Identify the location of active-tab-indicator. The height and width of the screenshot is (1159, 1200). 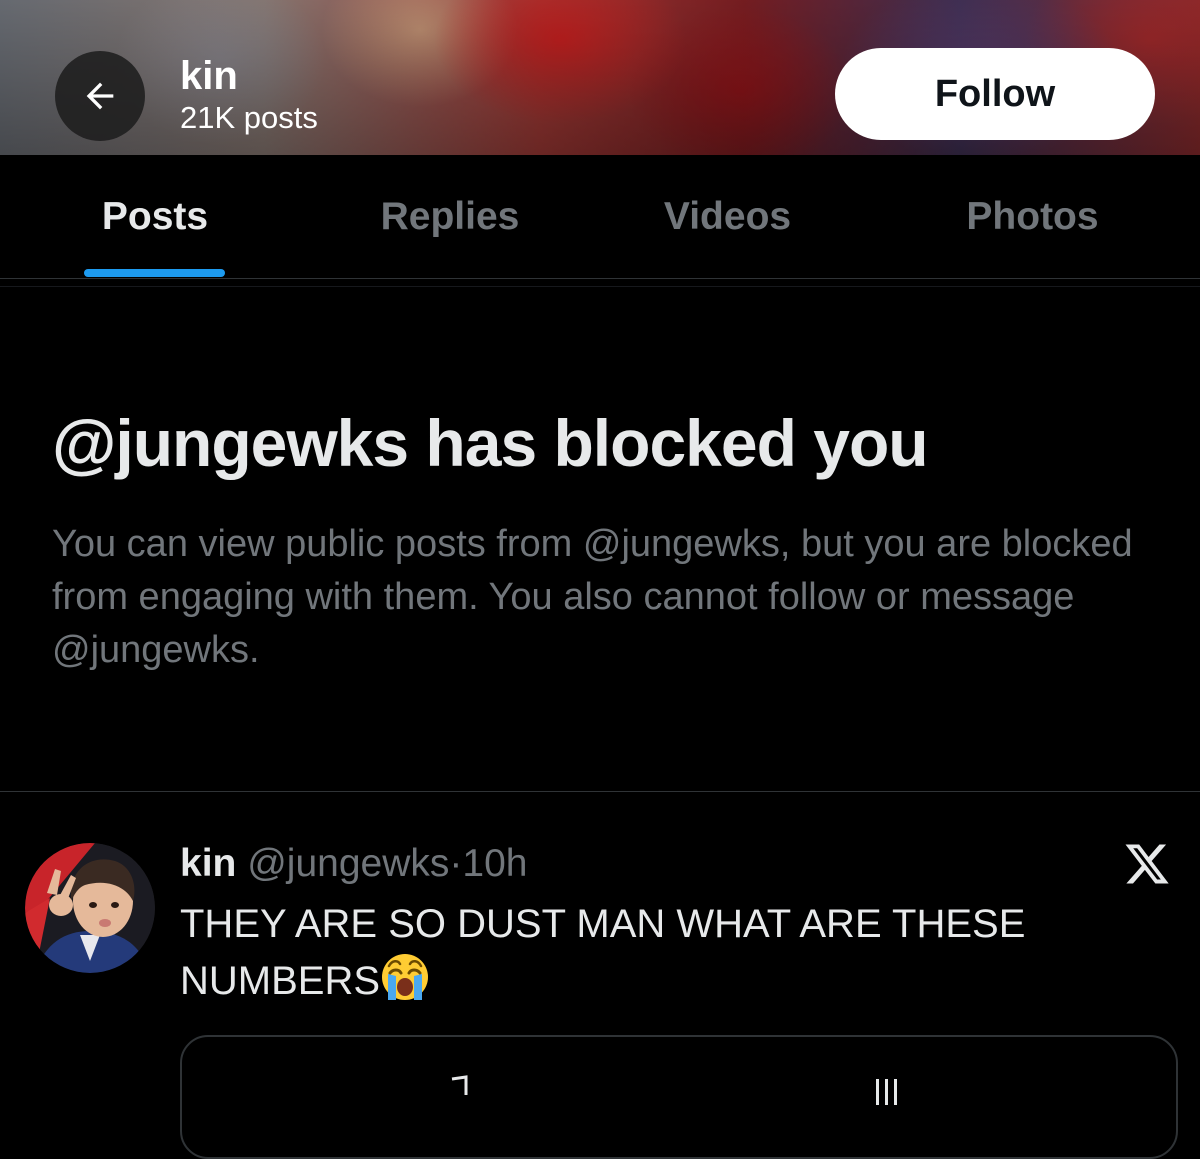
(154, 273).